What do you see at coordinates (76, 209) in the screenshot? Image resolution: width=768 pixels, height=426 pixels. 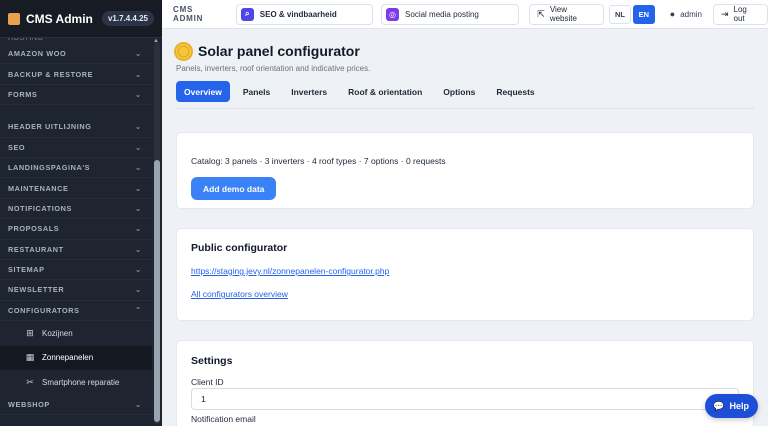 I see `sidebar-group-notifications: NOTIFICATIONS ⌄` at bounding box center [76, 209].